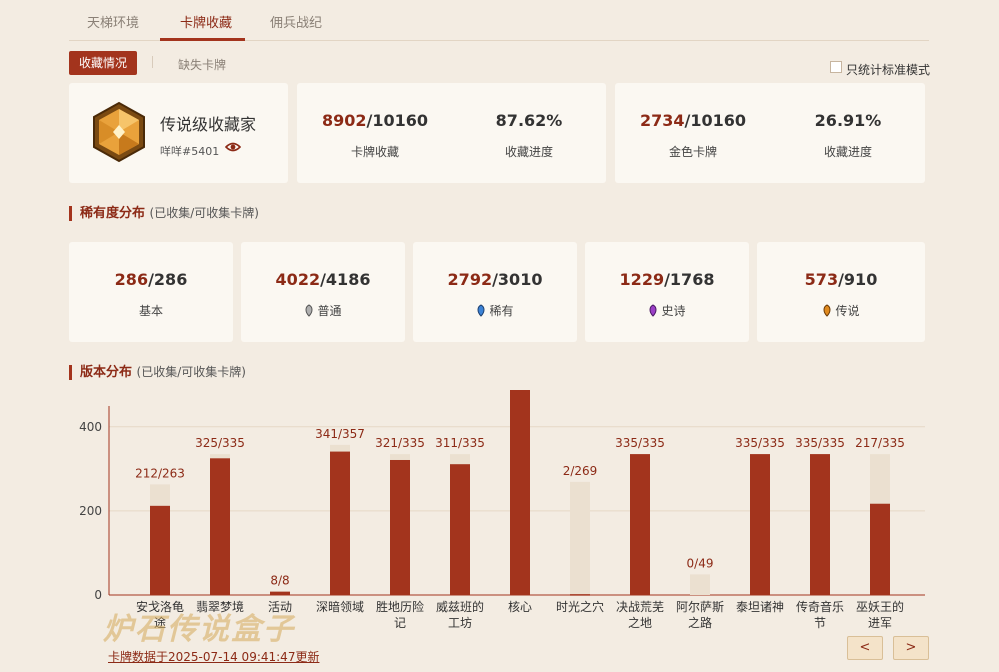 The image size is (999, 672). Describe the element at coordinates (323, 292) in the screenshot. I see `rarity-card-common: 4022/4186 普通` at that location.